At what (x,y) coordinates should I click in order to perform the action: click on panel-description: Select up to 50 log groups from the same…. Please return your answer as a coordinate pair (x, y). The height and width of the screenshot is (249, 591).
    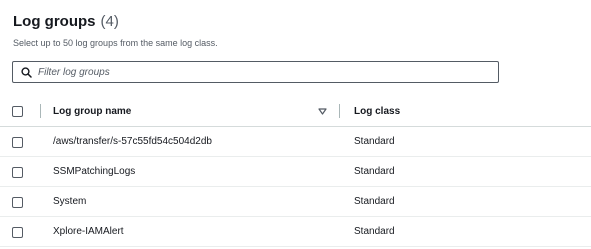
    Looking at the image, I should click on (115, 43).